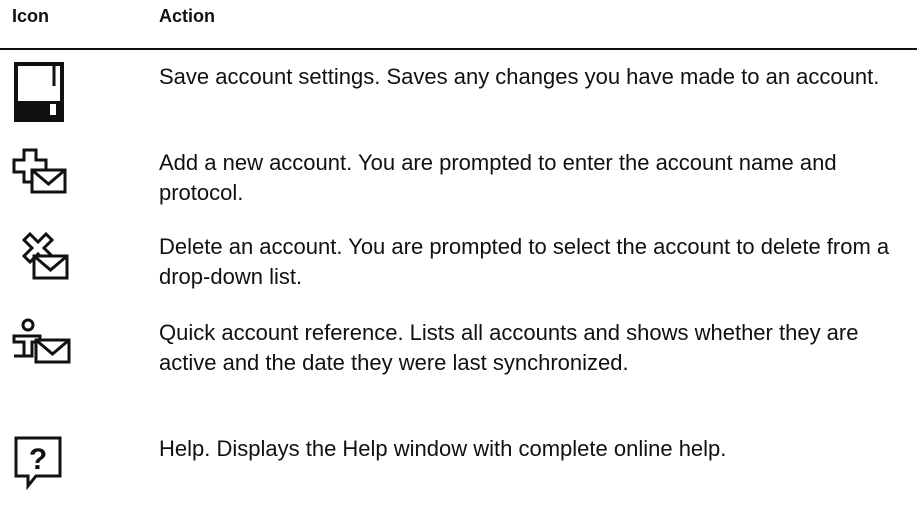 This screenshot has width=917, height=513. What do you see at coordinates (458, 25) in the screenshot?
I see `table-header: Icon Action` at bounding box center [458, 25].